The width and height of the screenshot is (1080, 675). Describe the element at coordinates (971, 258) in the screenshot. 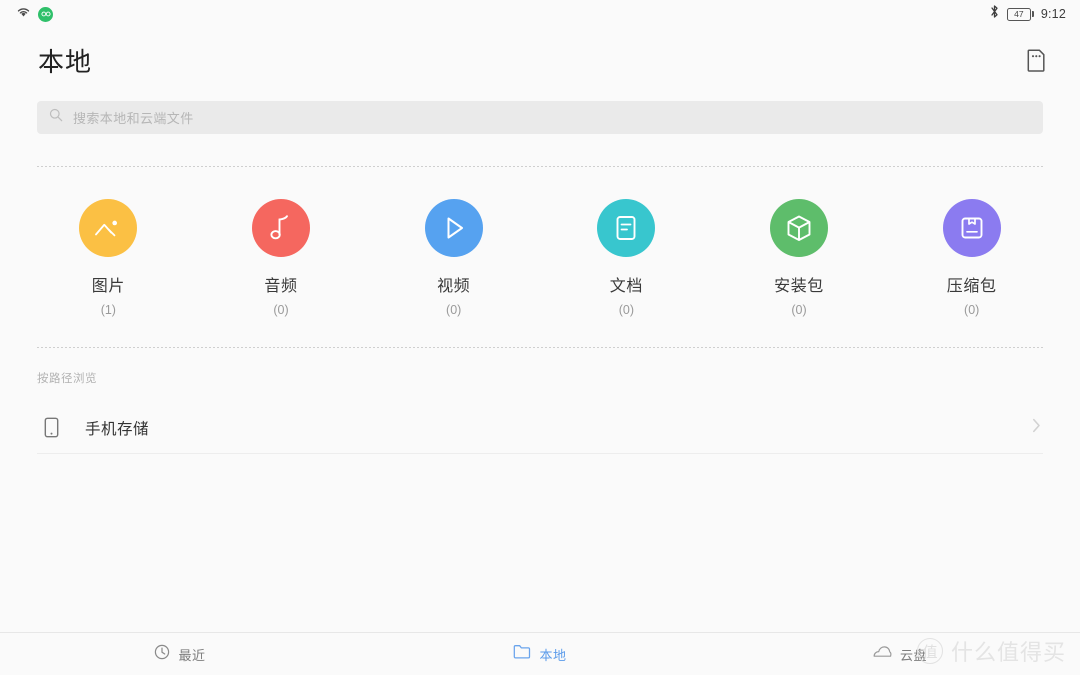

I see `category-archives: 压缩包 (0)` at that location.